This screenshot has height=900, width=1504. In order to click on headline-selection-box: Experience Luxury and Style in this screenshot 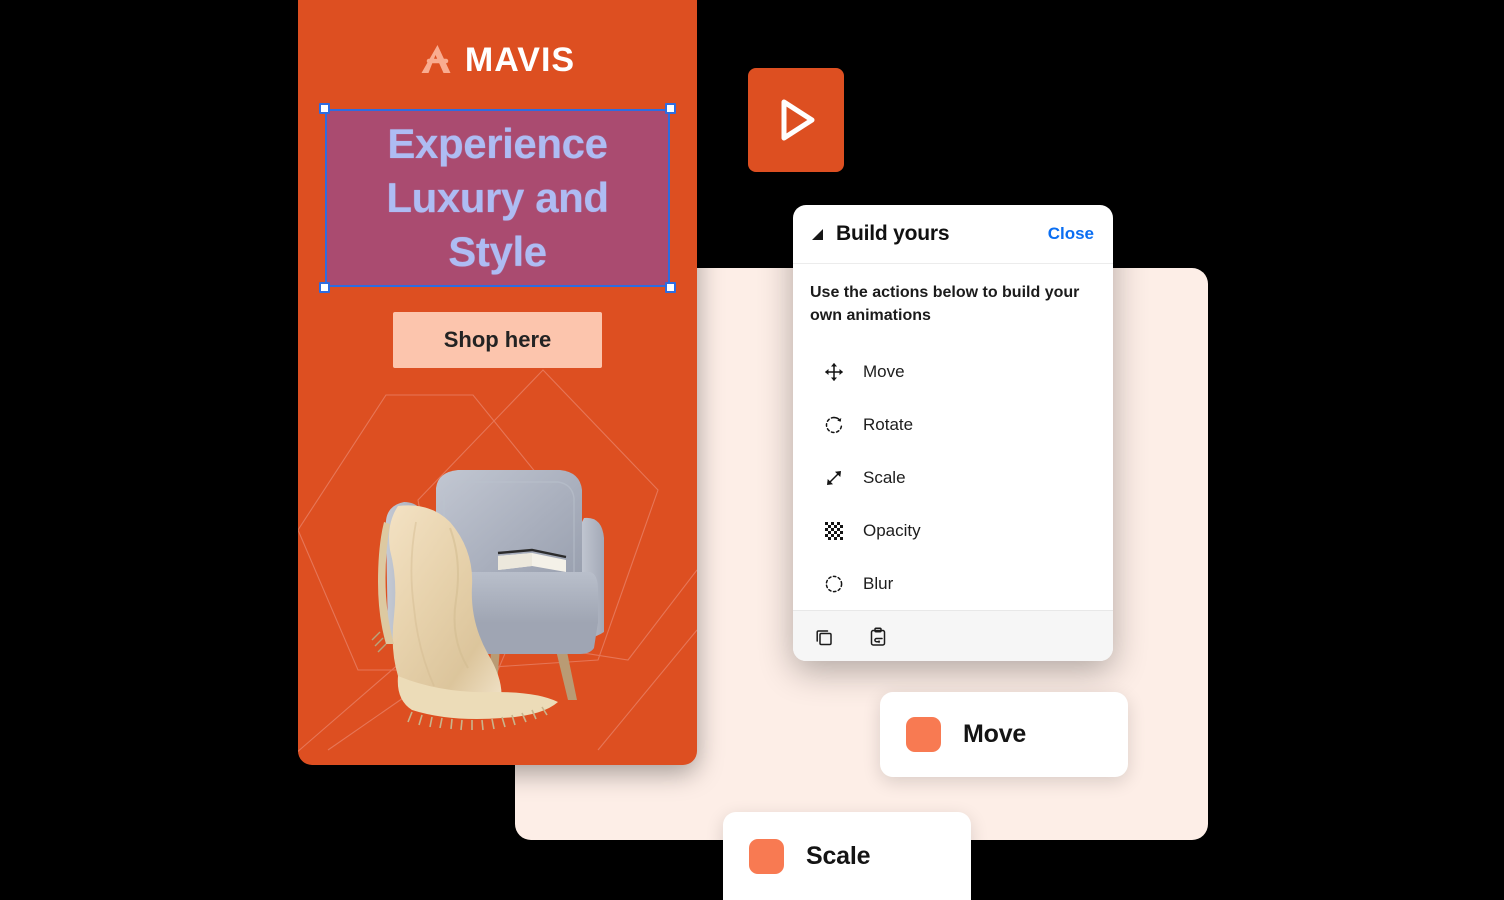, I will do `click(497, 198)`.